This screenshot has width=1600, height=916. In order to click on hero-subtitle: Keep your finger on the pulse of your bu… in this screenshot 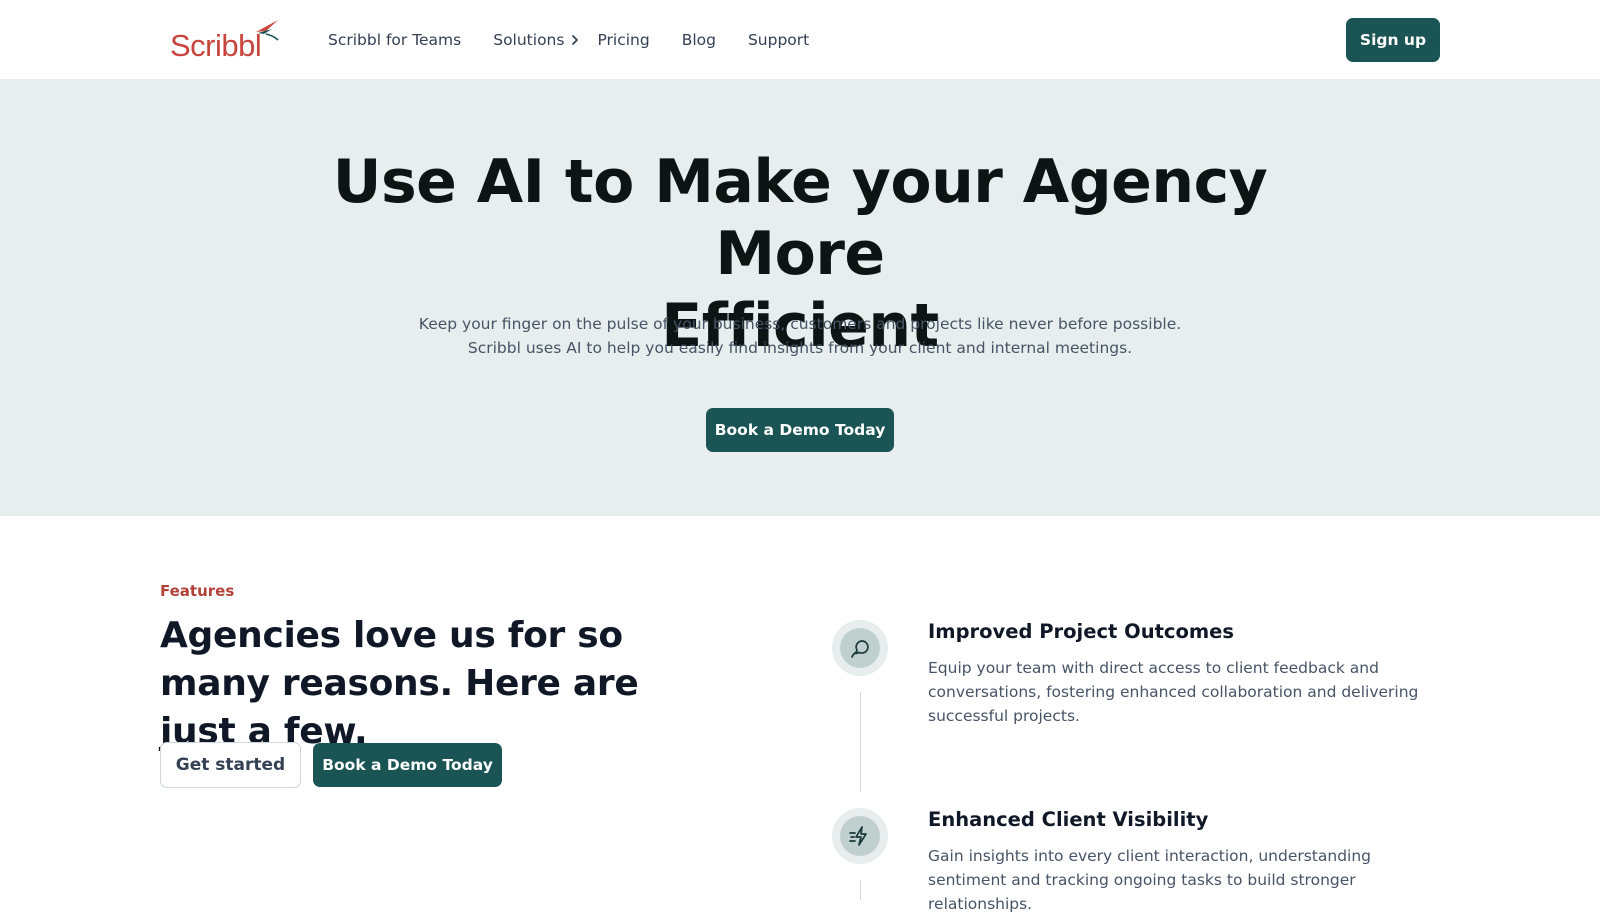, I will do `click(800, 336)`.